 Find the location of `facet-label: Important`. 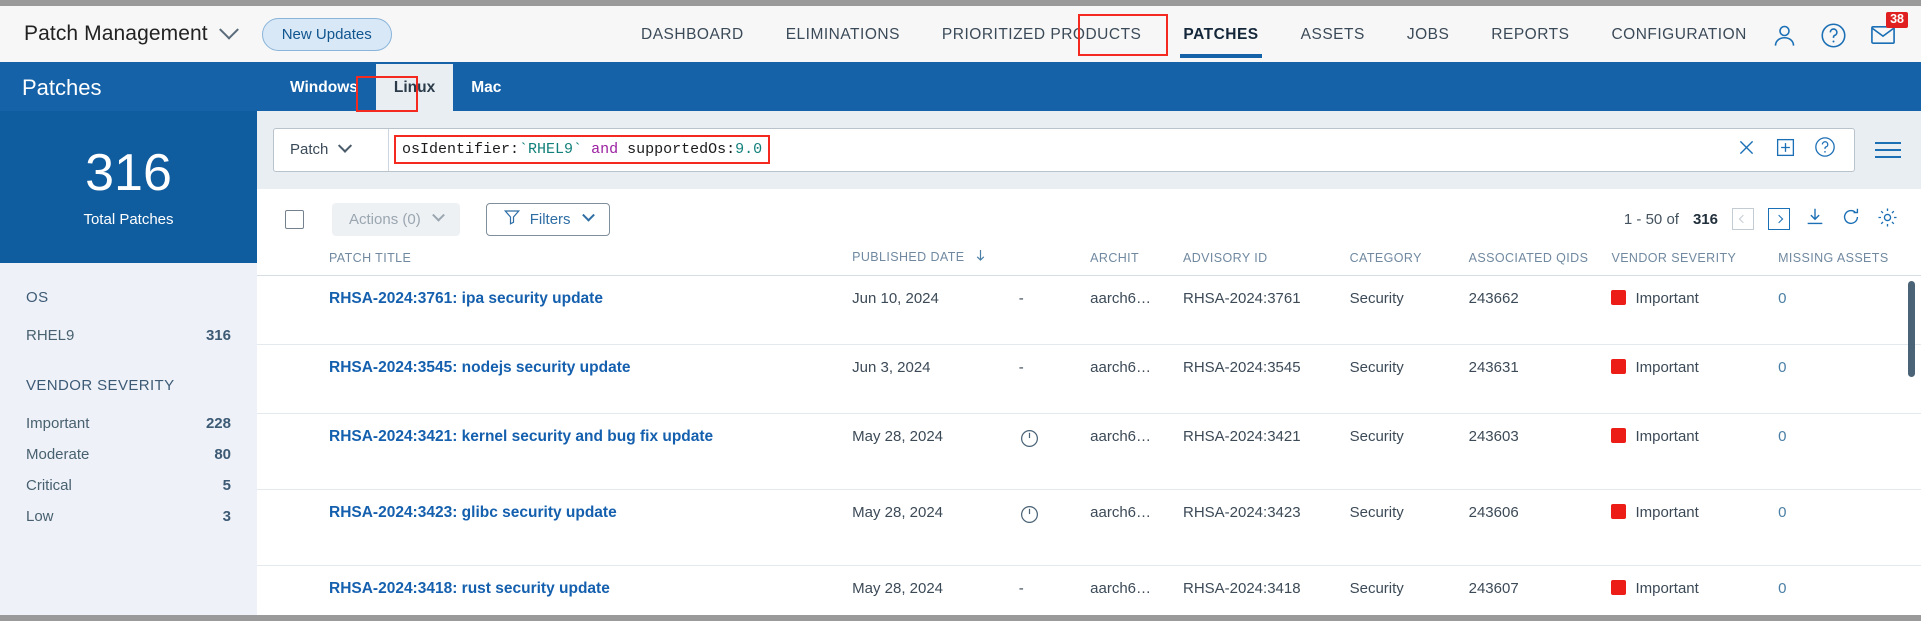

facet-label: Important is located at coordinates (58, 423).